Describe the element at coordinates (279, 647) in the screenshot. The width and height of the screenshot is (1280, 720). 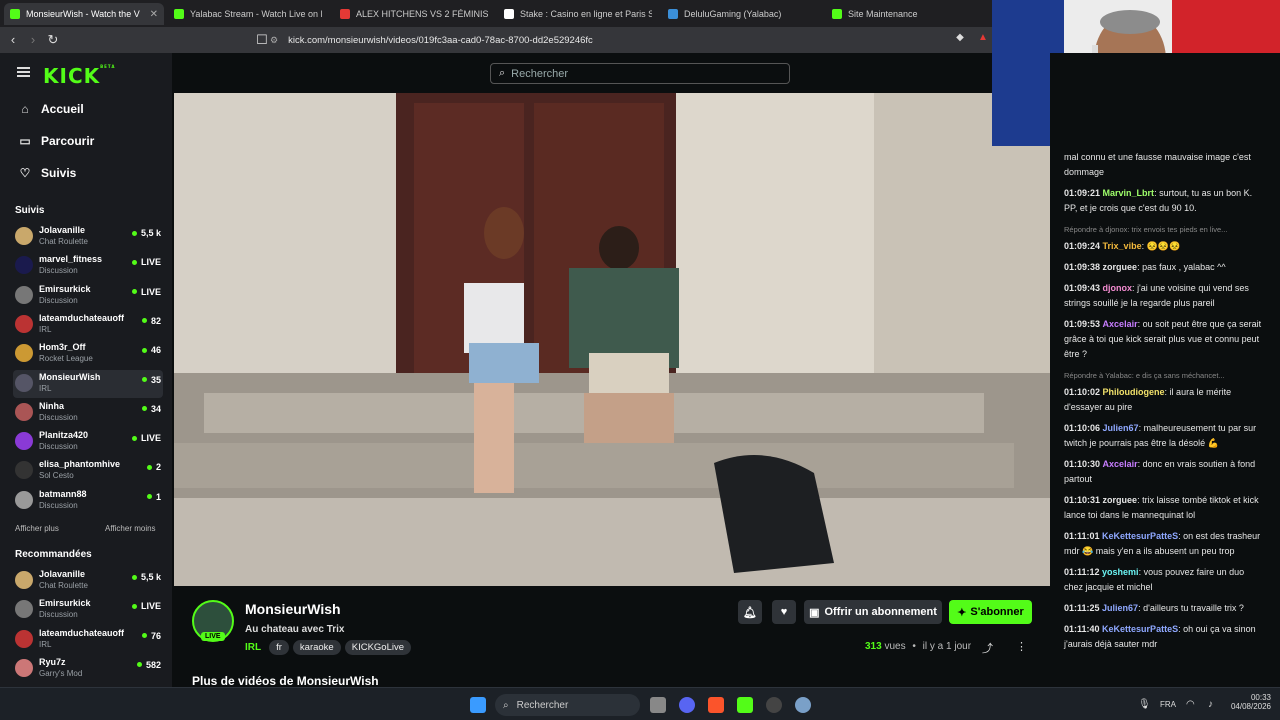
I see `tag-chip: fr` at that location.